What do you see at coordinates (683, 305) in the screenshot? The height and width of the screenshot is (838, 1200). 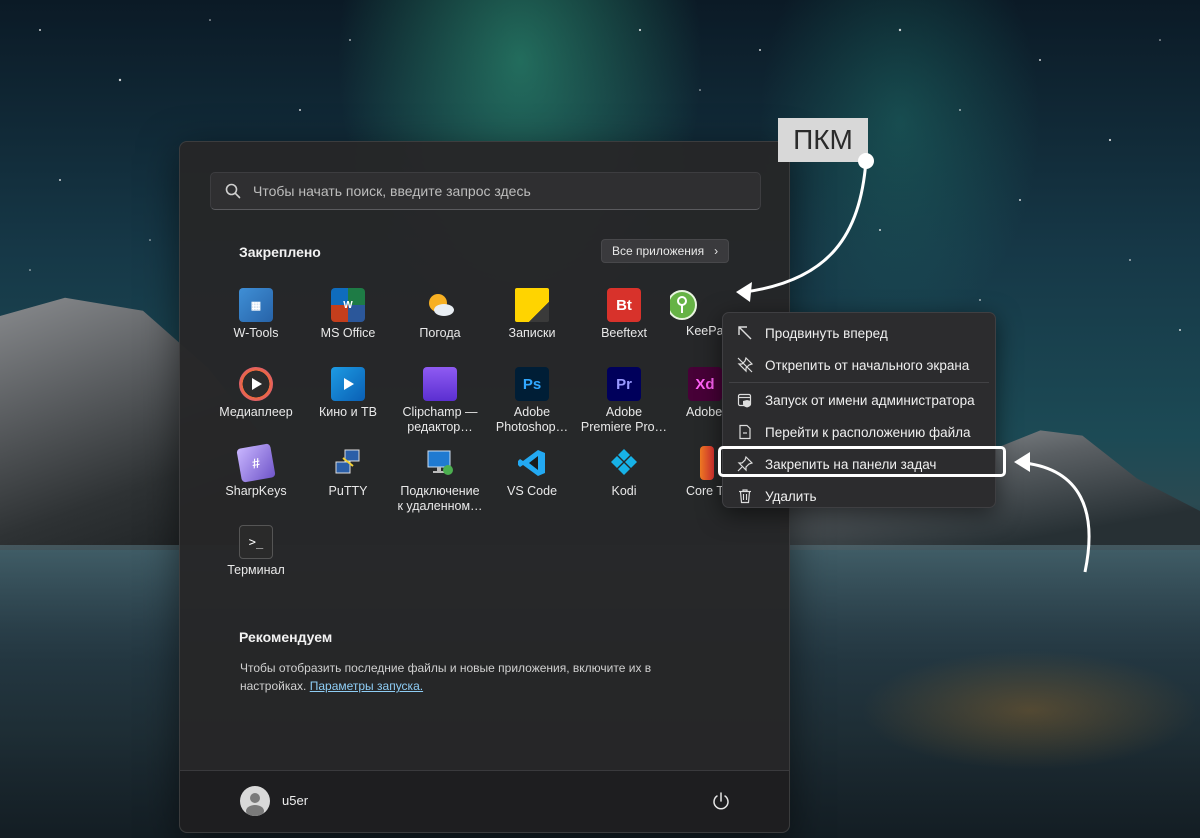 I see `keepass-icon` at bounding box center [683, 305].